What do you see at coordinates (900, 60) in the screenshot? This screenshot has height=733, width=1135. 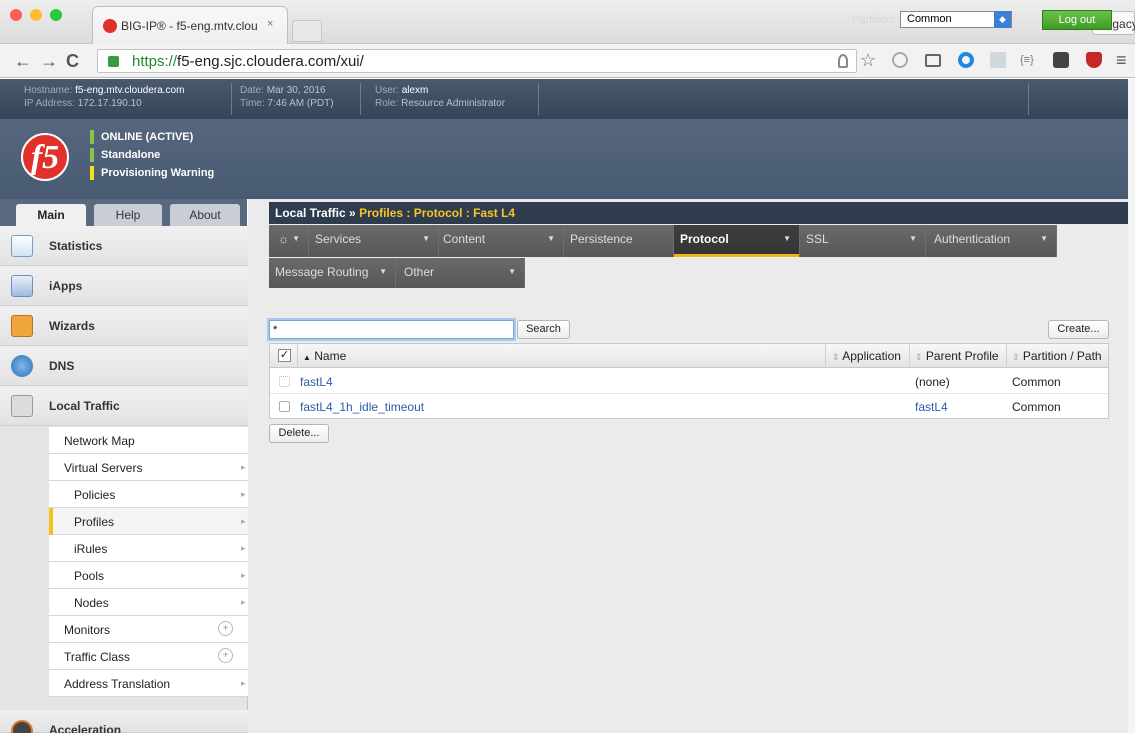 I see `sync-icon` at bounding box center [900, 60].